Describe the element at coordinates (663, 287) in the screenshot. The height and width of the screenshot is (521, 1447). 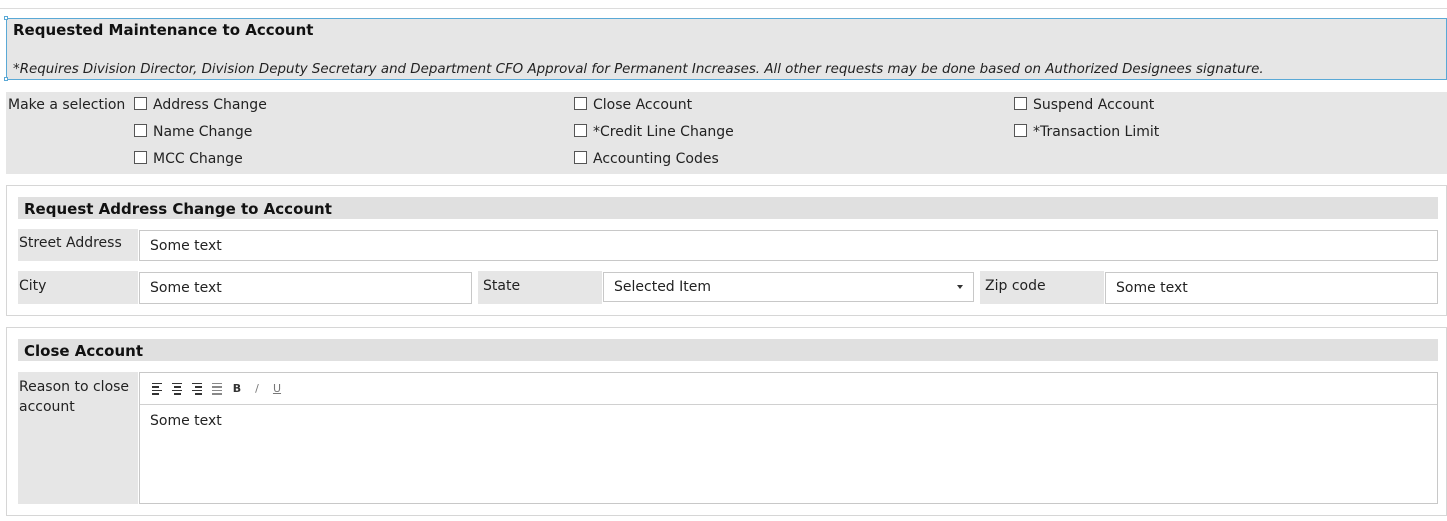
I see `selected-value: Selected Item` at that location.